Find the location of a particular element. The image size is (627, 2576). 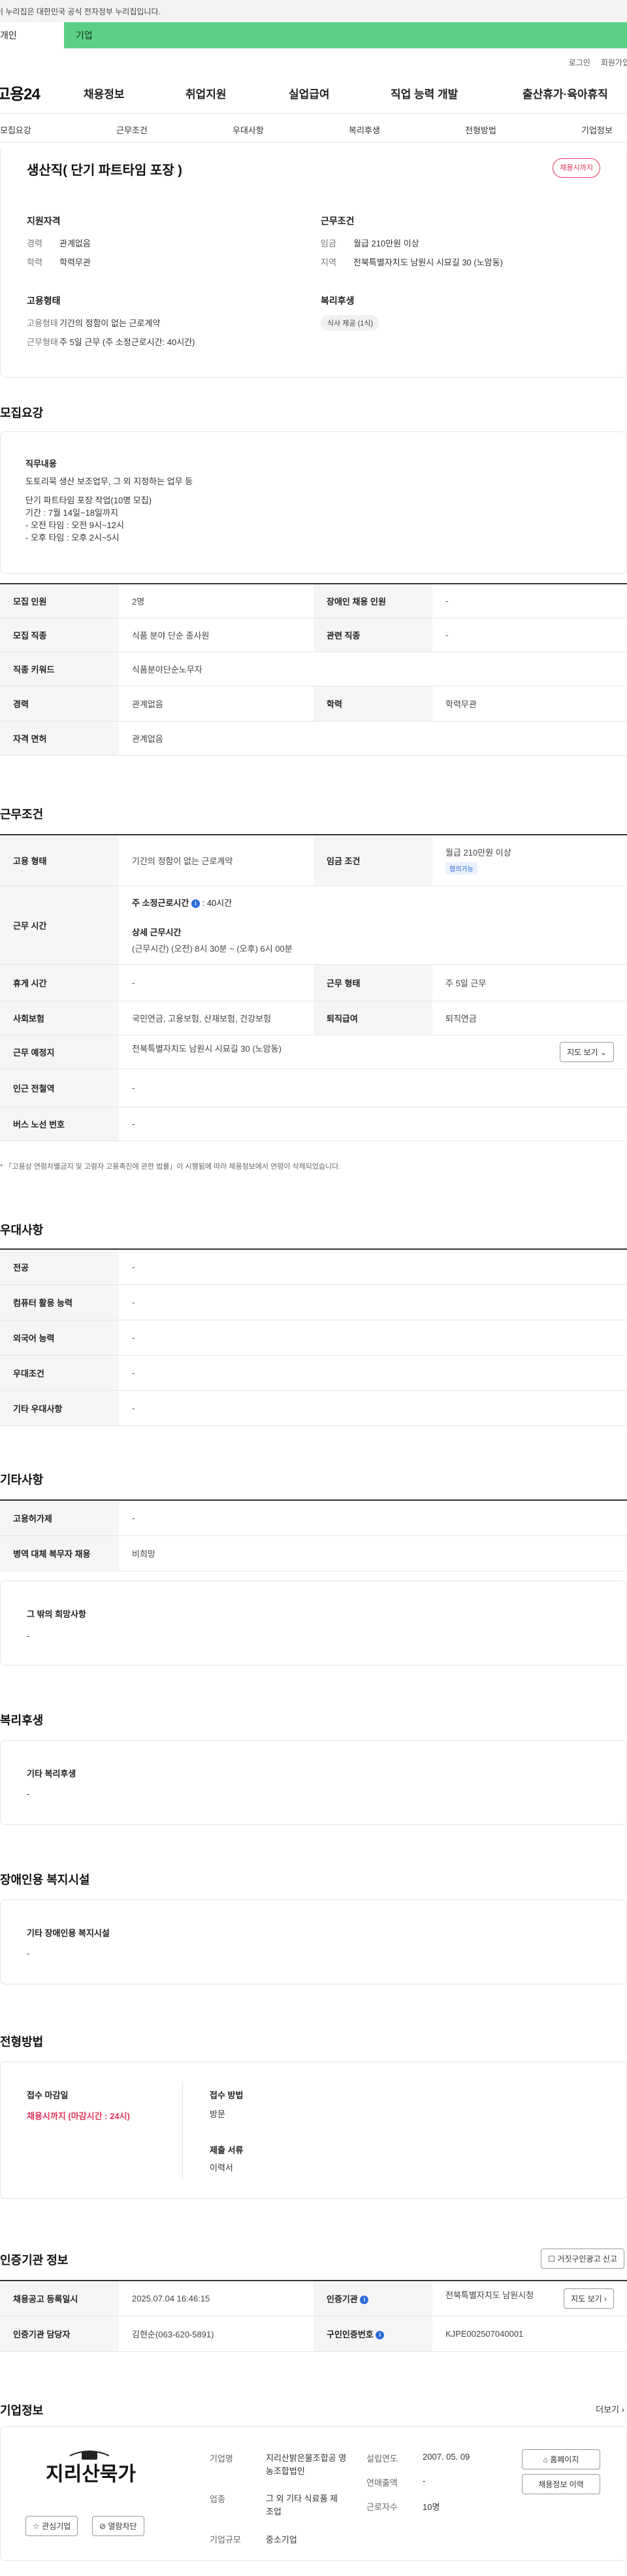

company-logo-graphic: 지리산묵가 is located at coordinates (91, 2469).